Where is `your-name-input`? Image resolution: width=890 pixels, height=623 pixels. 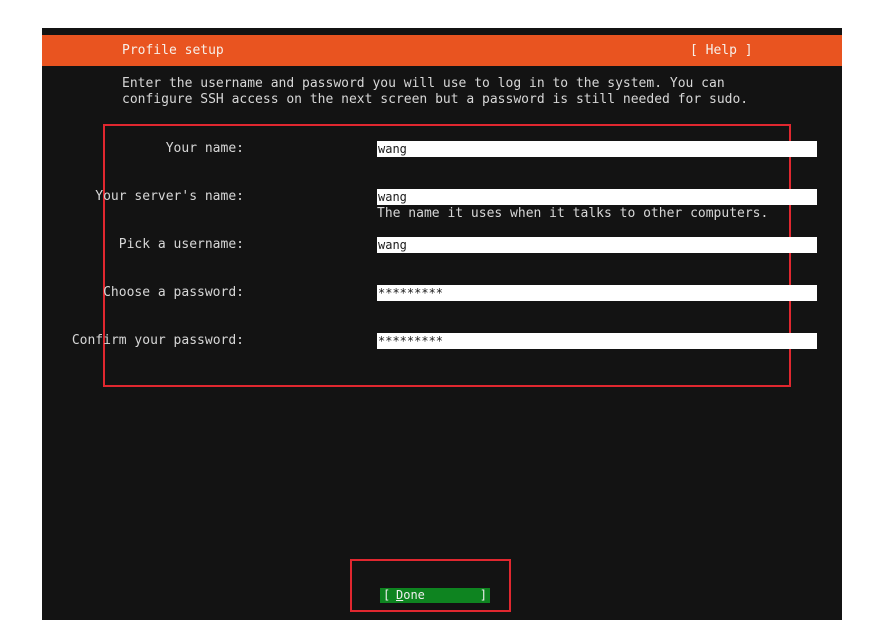 your-name-input is located at coordinates (597, 149).